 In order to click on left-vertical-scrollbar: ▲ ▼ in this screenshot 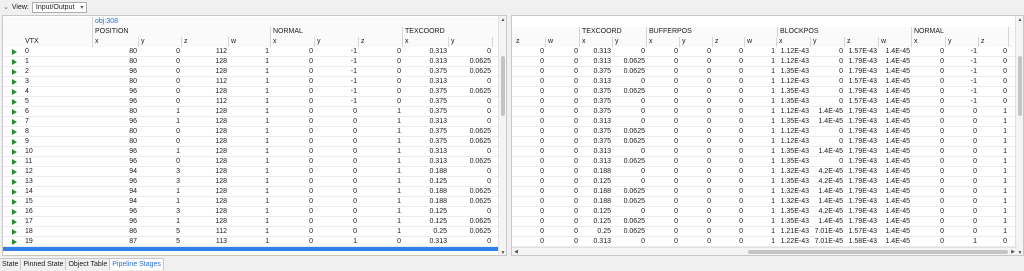, I will do `click(502, 135)`.